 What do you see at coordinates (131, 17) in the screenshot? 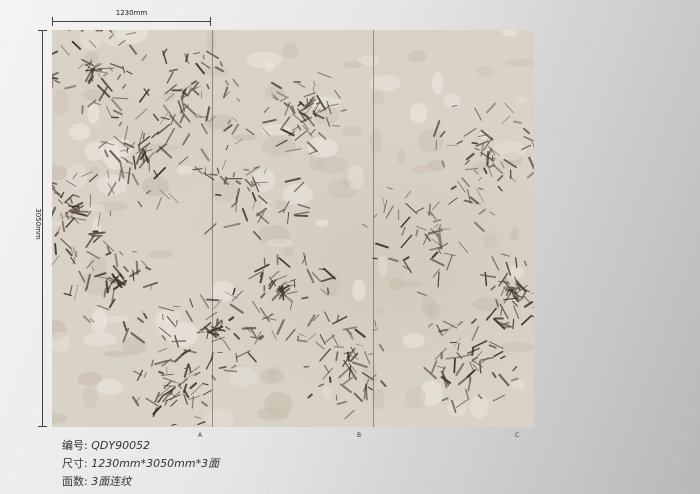
I see `width-dimension: 1230mm` at bounding box center [131, 17].